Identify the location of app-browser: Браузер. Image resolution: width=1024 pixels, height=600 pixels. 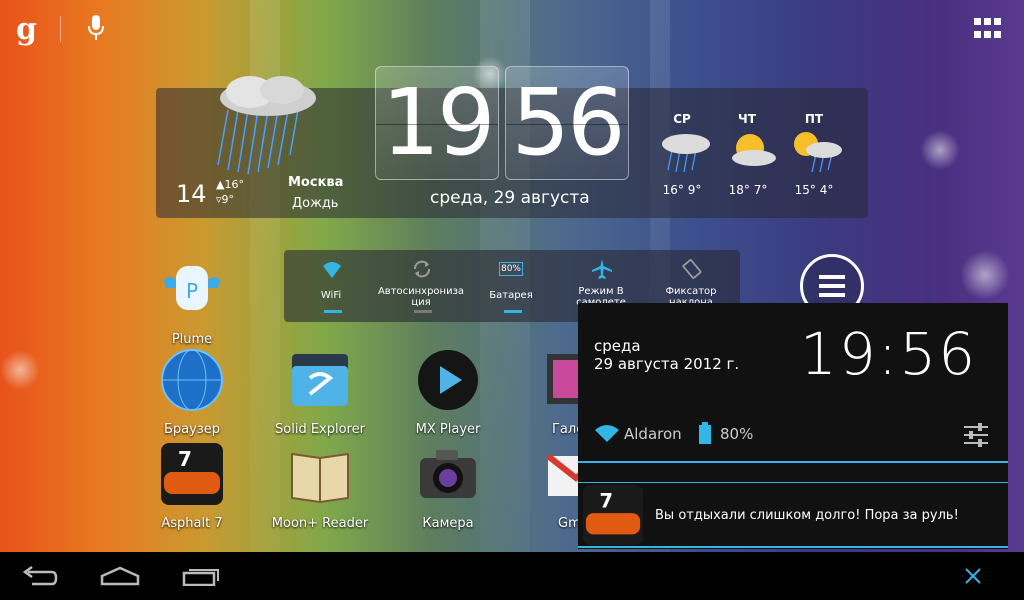
(192, 392).